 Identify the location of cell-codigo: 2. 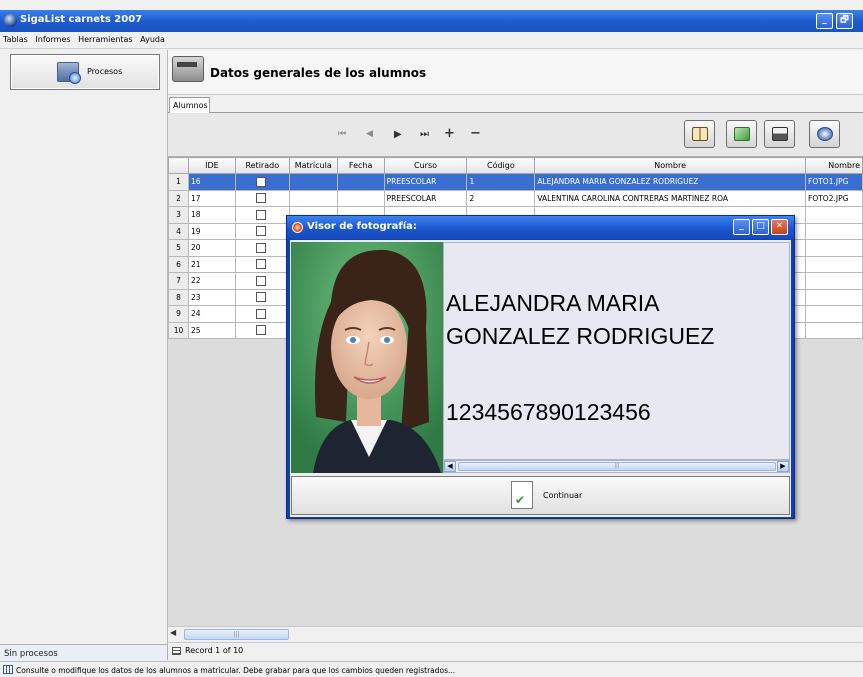
(501, 198).